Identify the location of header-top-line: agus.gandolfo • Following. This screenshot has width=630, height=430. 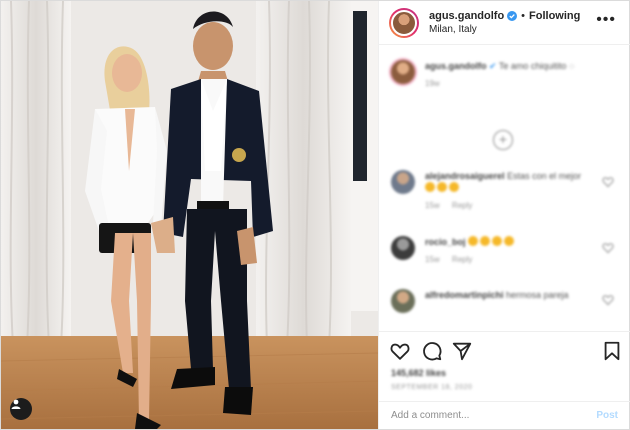
(504, 16).